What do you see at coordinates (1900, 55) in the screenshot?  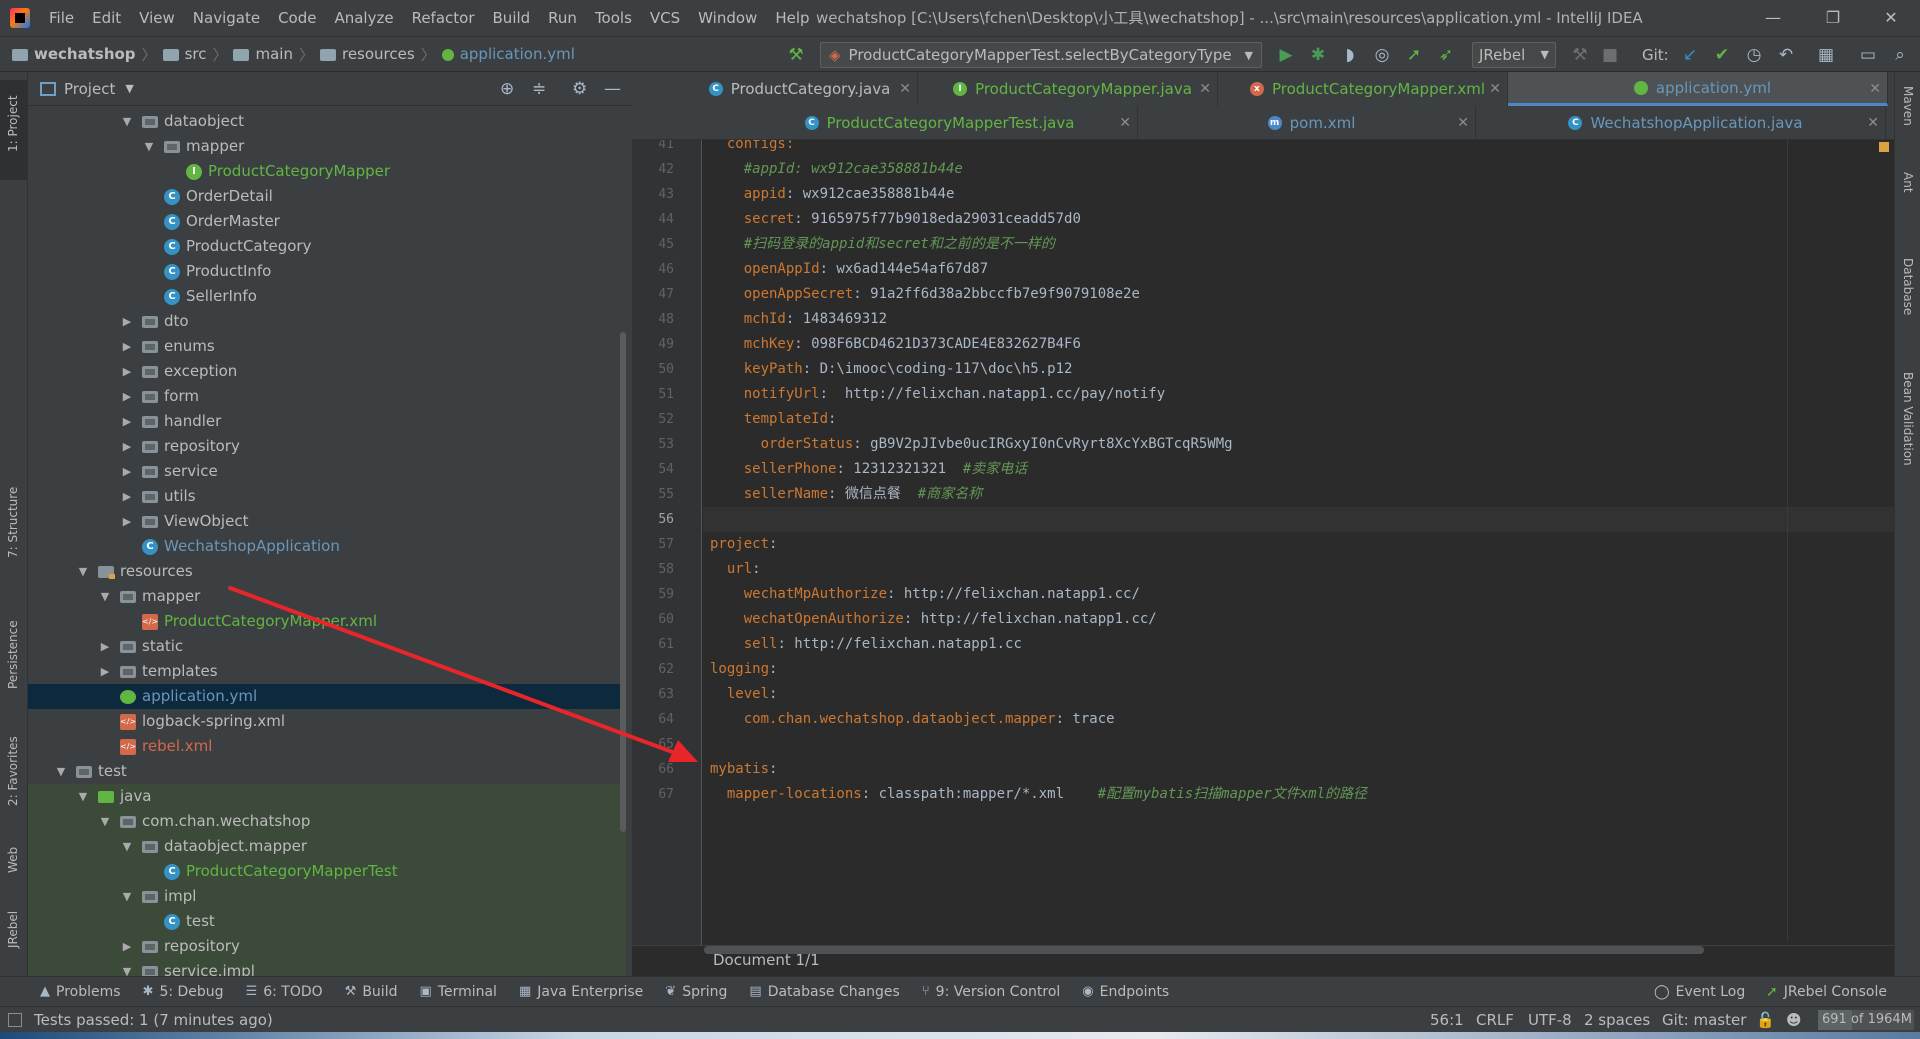 I see `search-everywhere-icon: ⌕` at bounding box center [1900, 55].